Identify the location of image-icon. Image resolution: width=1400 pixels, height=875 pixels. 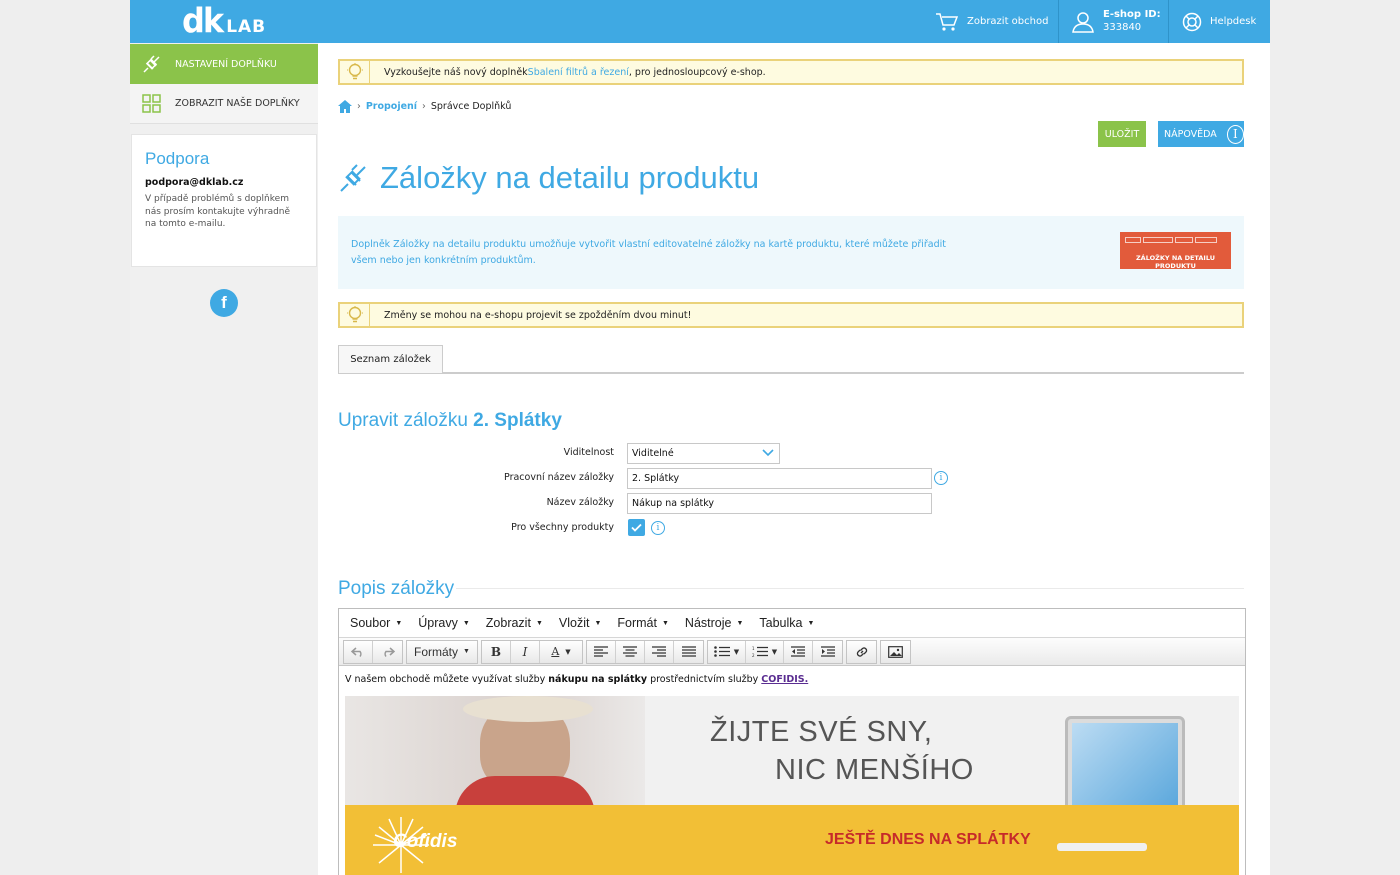
(895, 652).